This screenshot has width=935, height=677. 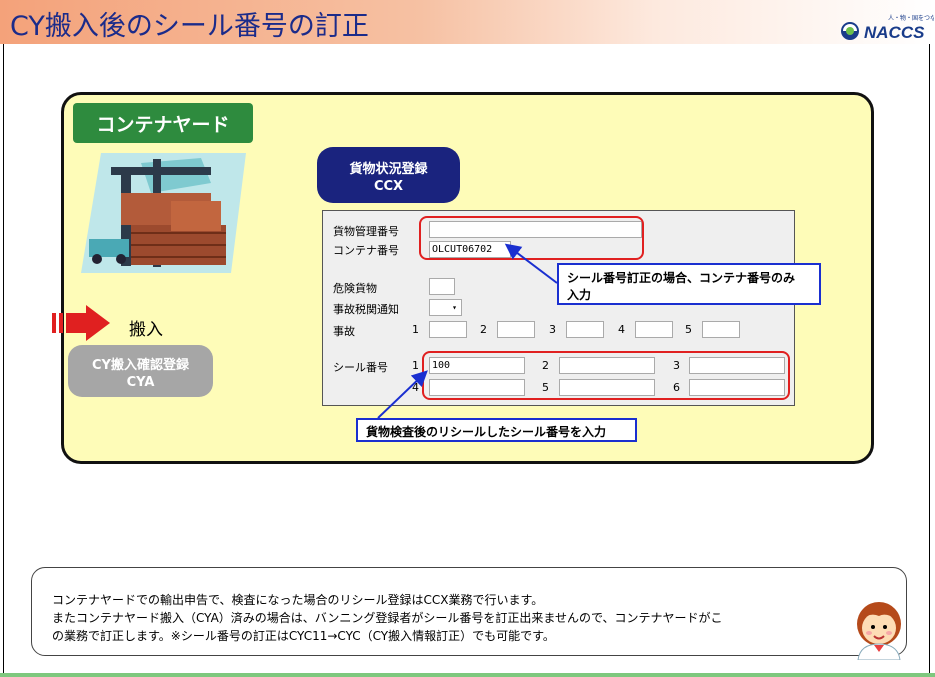 What do you see at coordinates (140, 382) in the screenshot?
I see `cya-code: CYA` at bounding box center [140, 382].